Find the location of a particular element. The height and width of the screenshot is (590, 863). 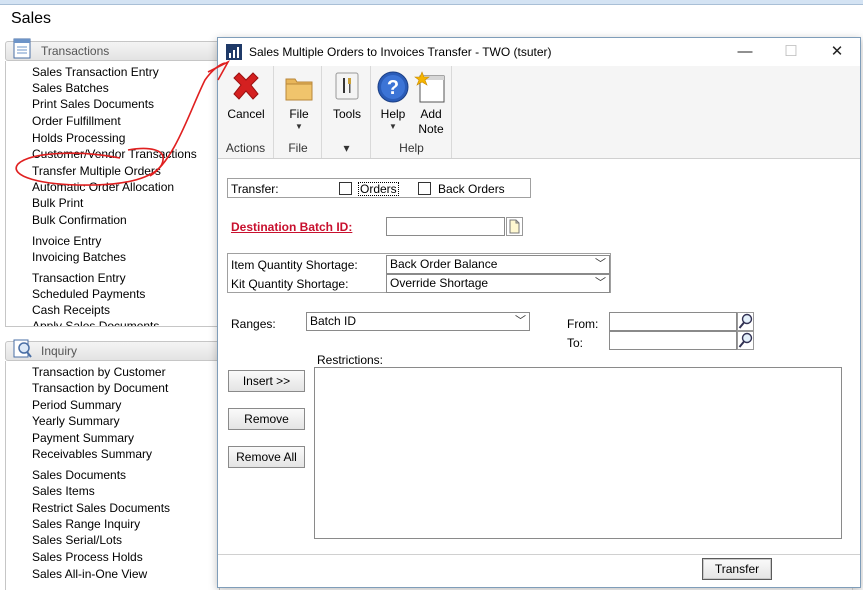

ribbon-group-help: ? Help ▼ Add Note Help is located at coordinates (412, 112).